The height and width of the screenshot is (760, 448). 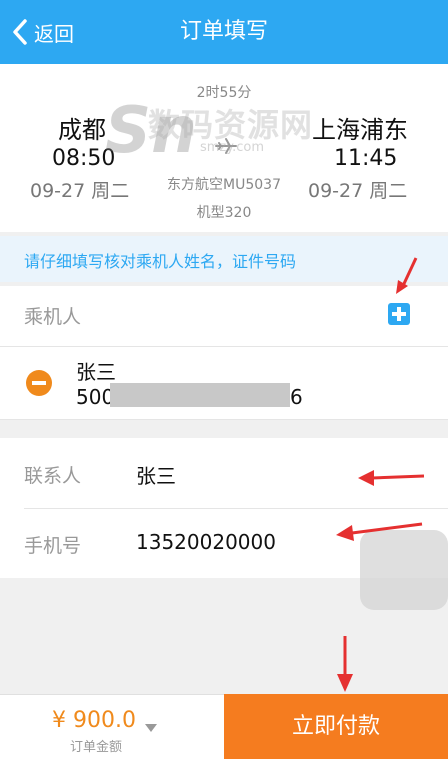 What do you see at coordinates (95, 397) in the screenshot?
I see `passenger-id-prefix: 500` at bounding box center [95, 397].